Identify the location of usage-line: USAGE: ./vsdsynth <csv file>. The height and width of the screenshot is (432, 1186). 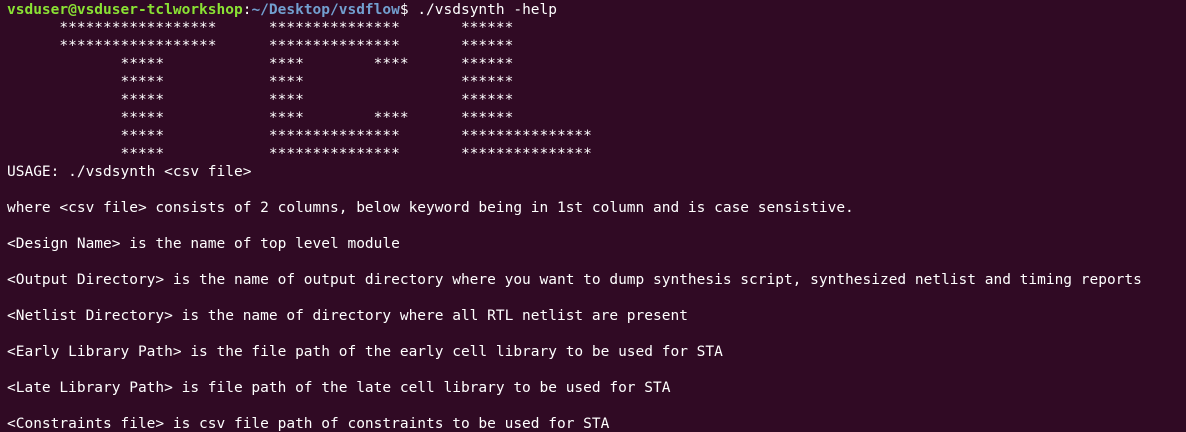
(129, 172).